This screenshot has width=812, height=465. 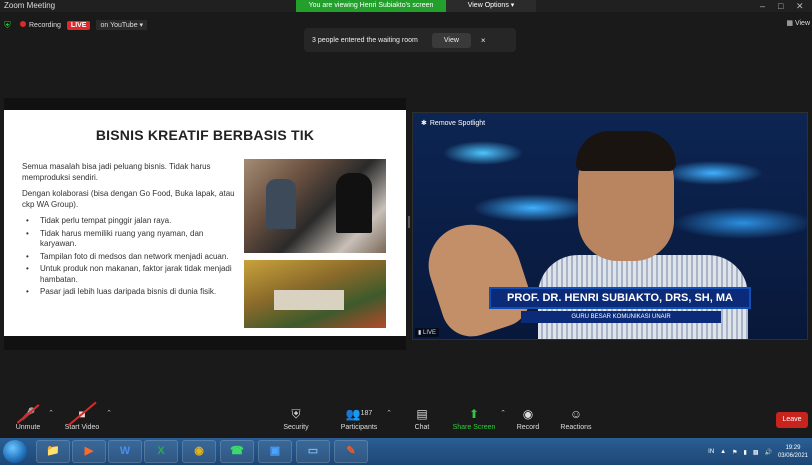 I want to click on record-button: ◉ Record, so click(x=528, y=421).